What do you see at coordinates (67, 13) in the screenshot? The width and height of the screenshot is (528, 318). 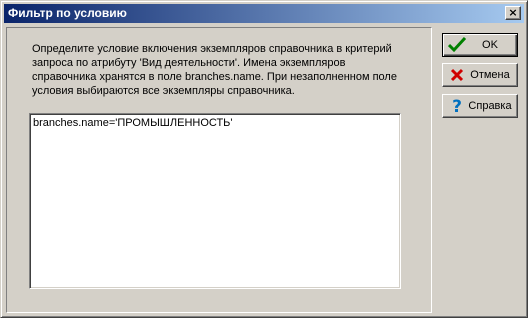 I see `dialog-title: Фильтр по условию` at bounding box center [67, 13].